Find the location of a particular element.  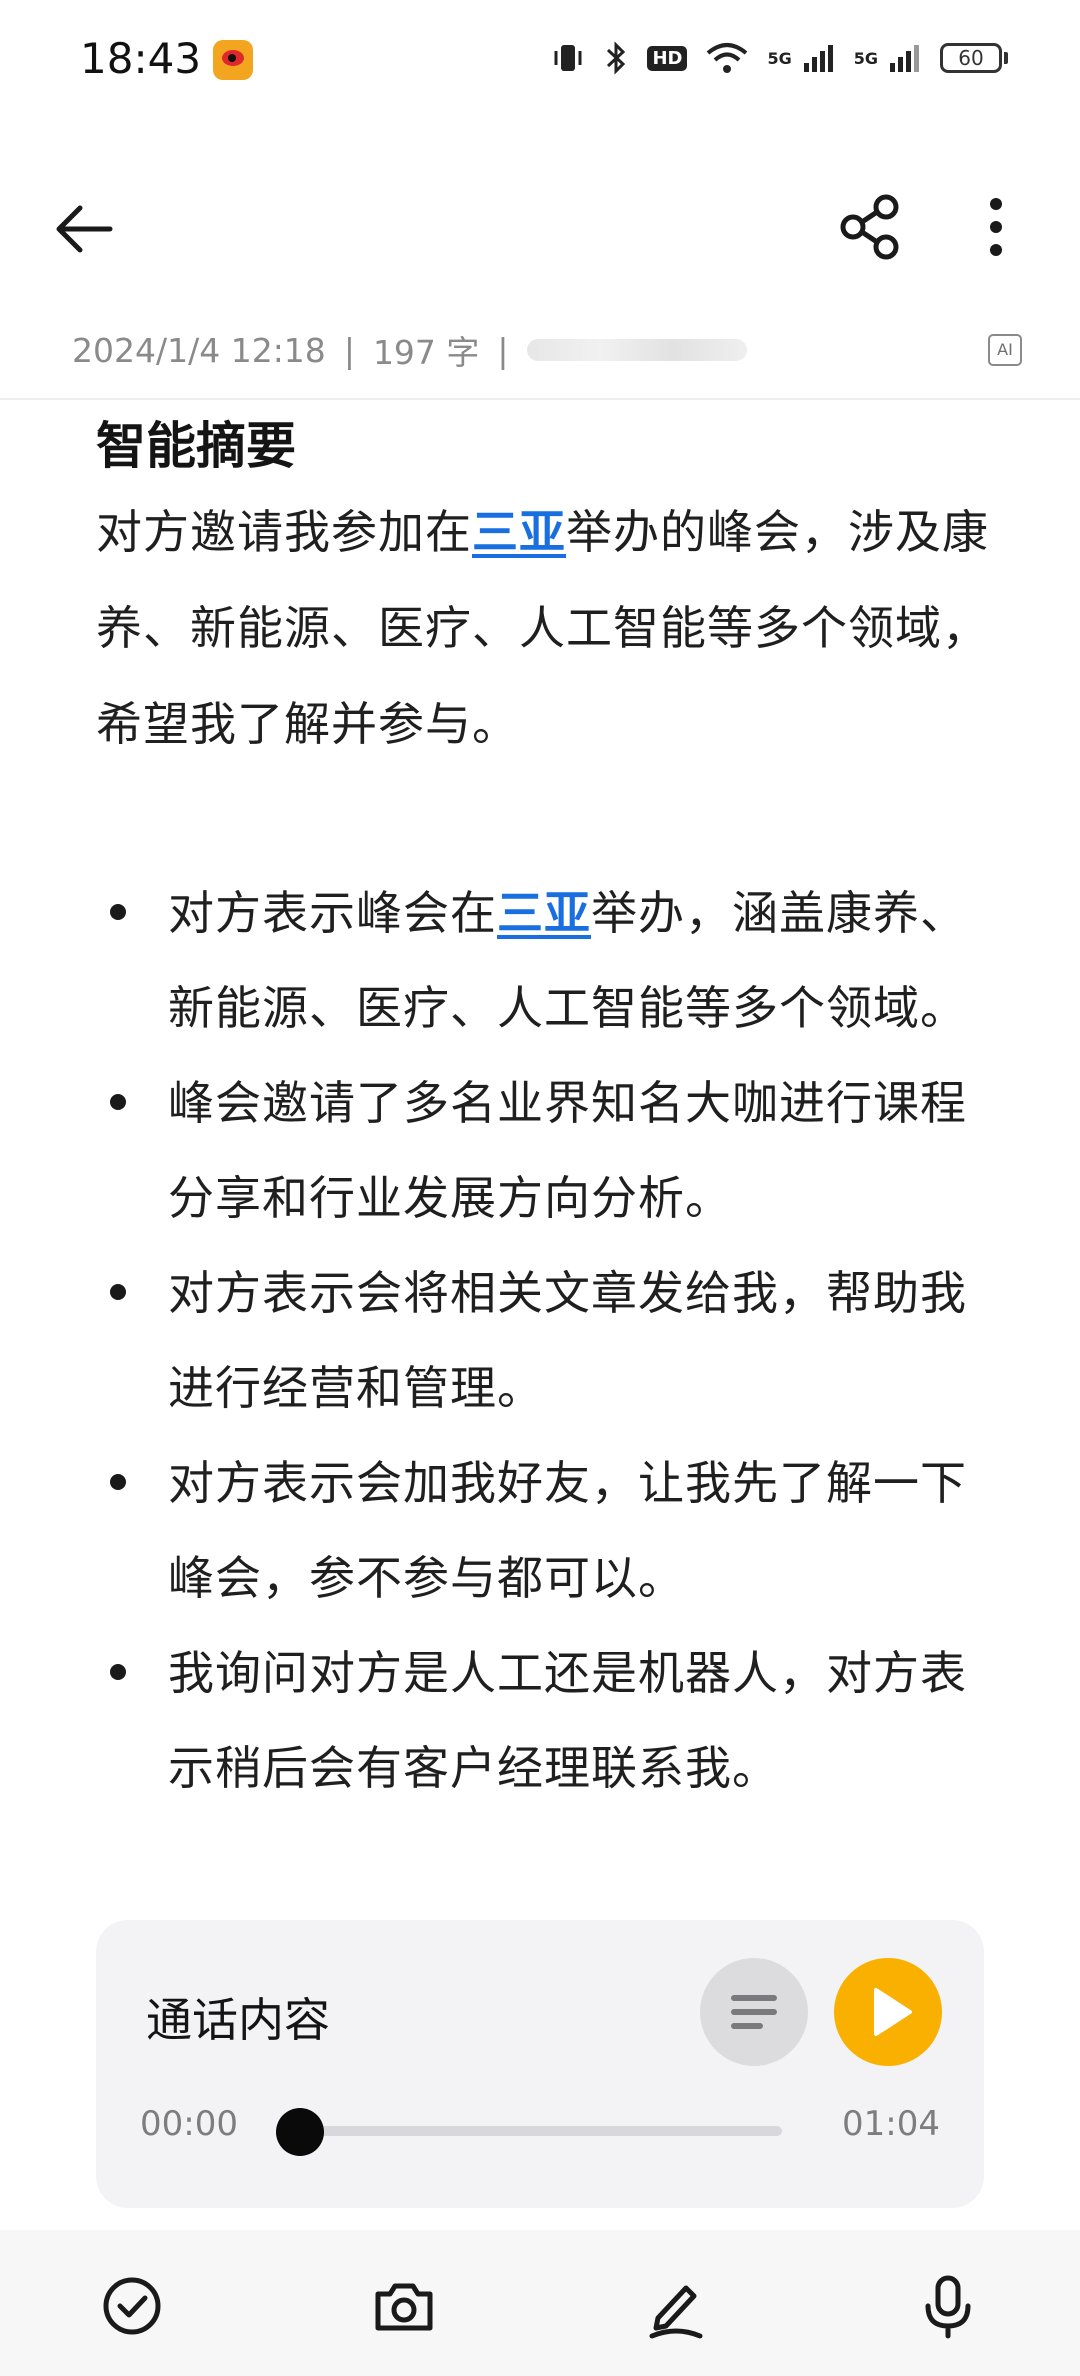

list-item: 对方表示会加我好友，让我先了解一下峰会，参不参与都可以。 is located at coordinates (546, 1531).